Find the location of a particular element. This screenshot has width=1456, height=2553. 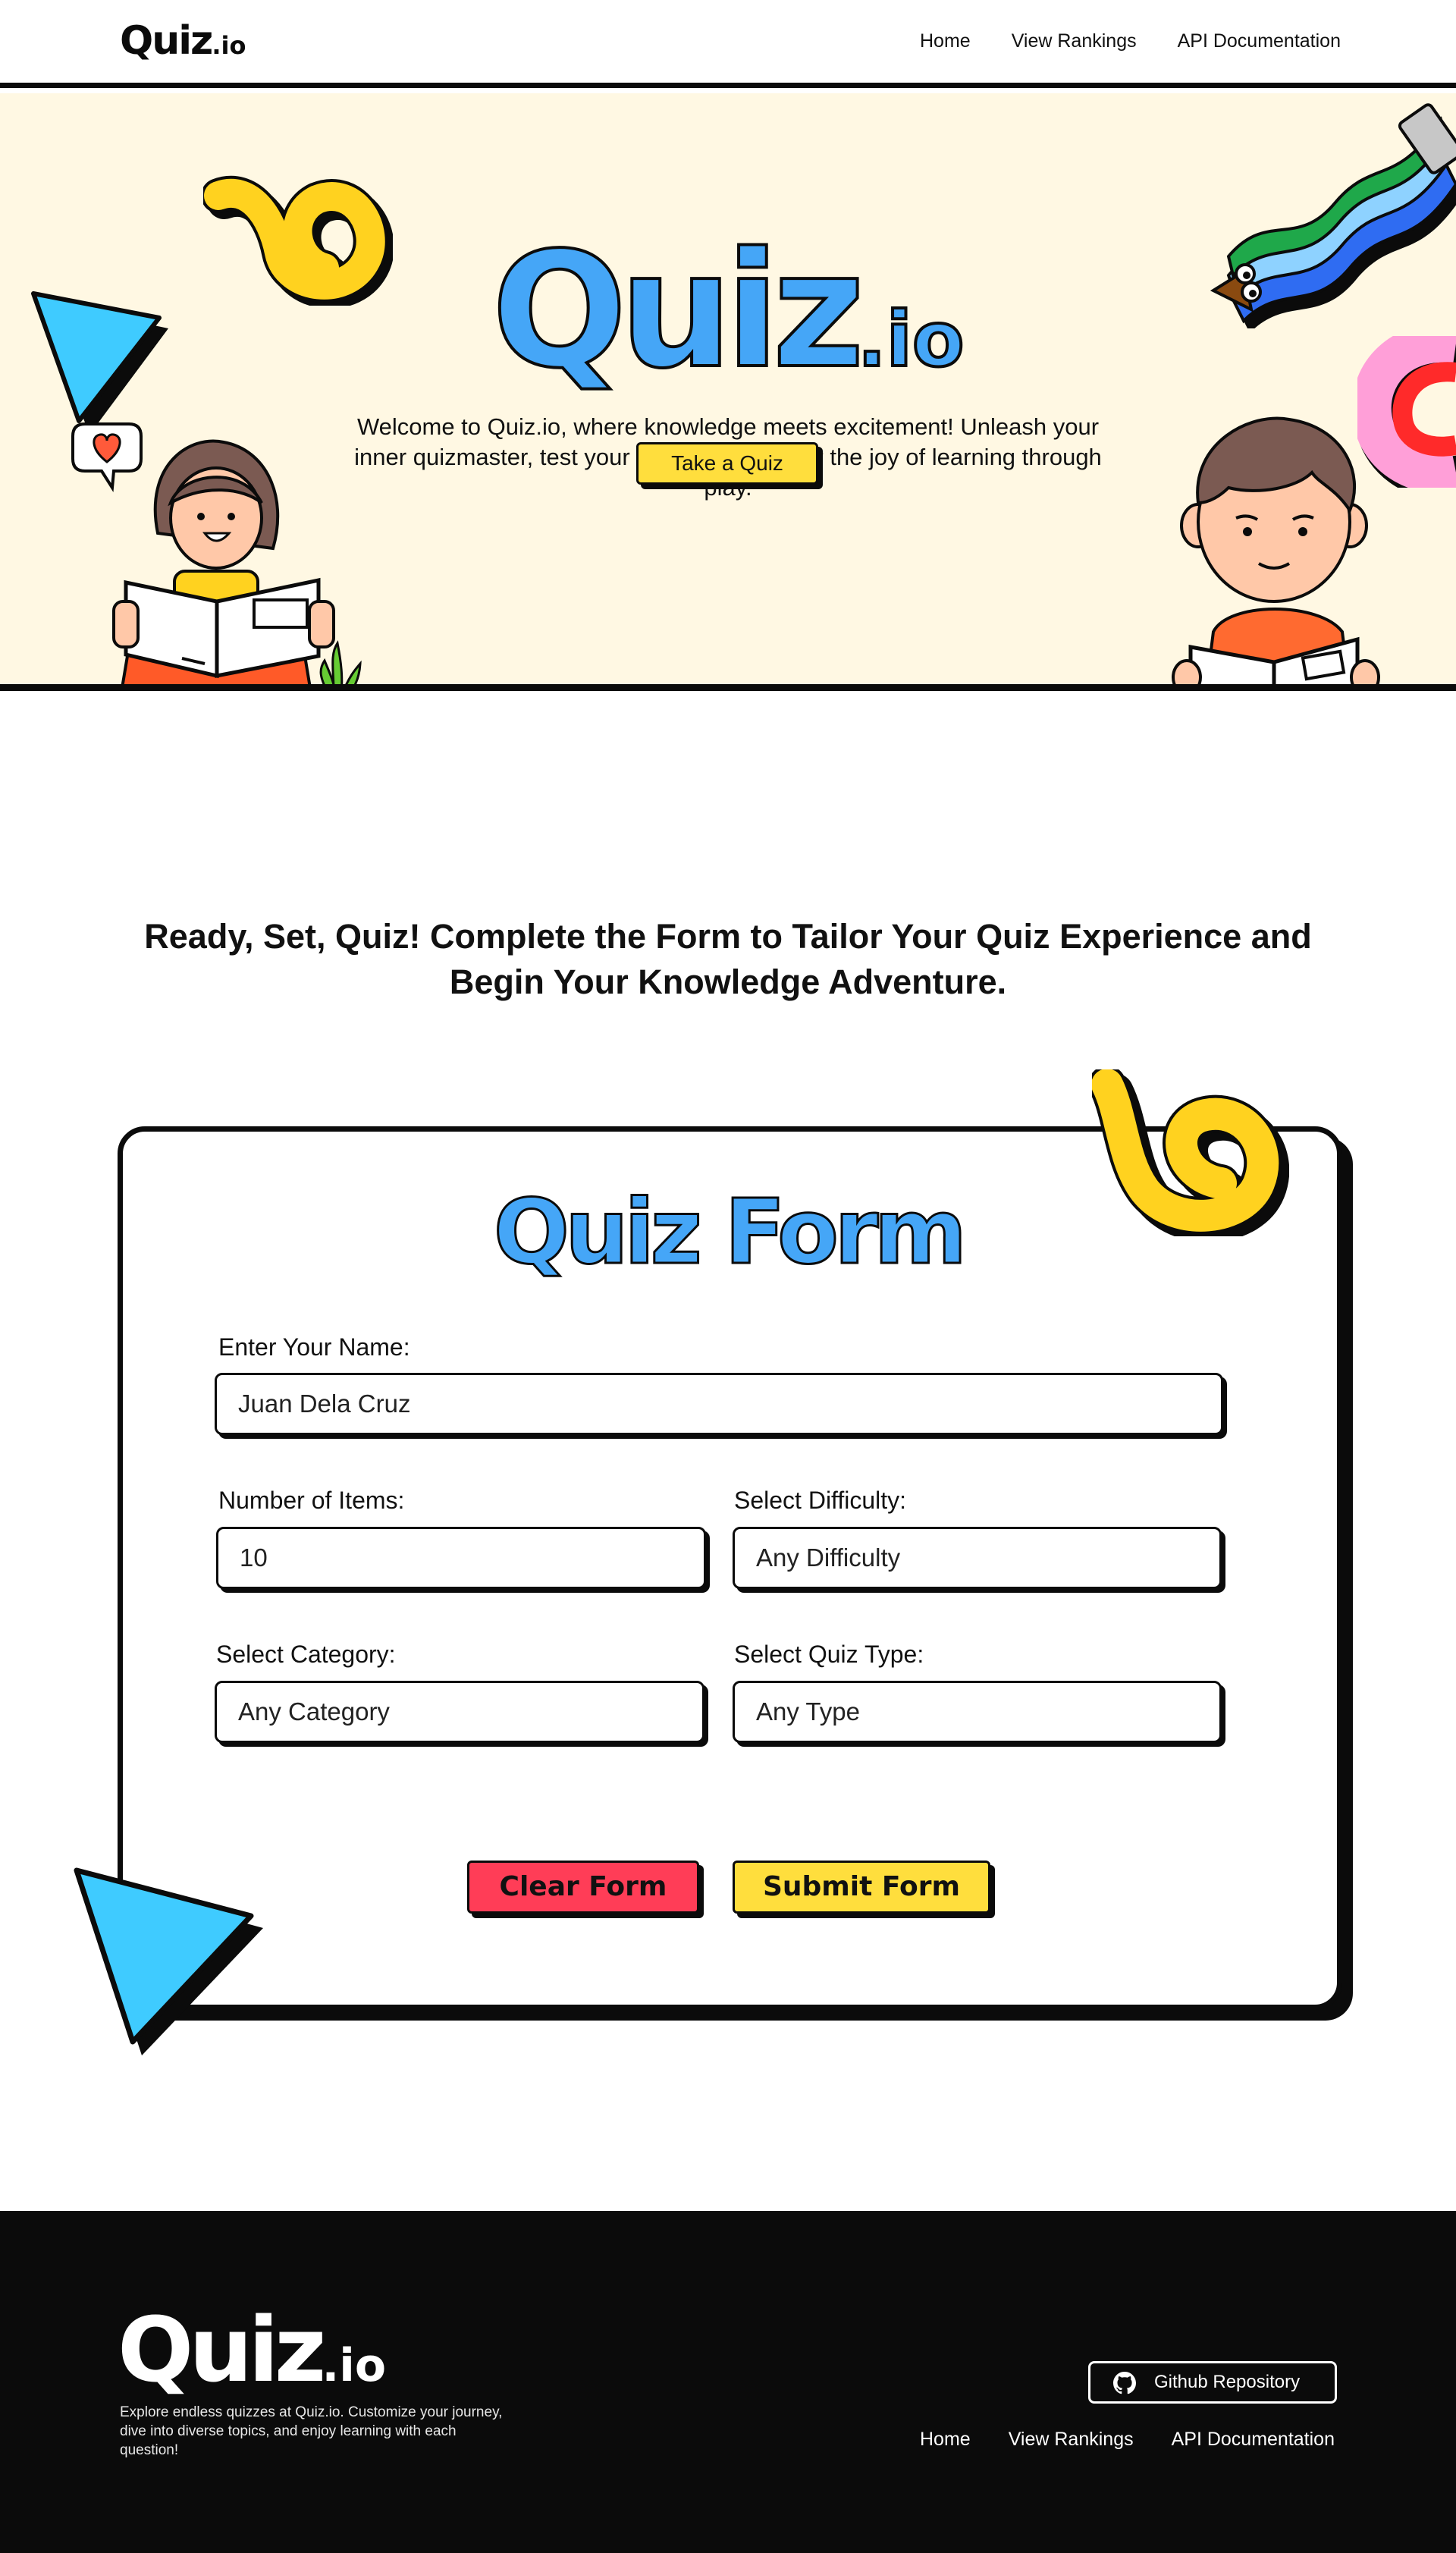

footer-nav: Home View Rankings API Documentation is located at coordinates (1127, 2440).